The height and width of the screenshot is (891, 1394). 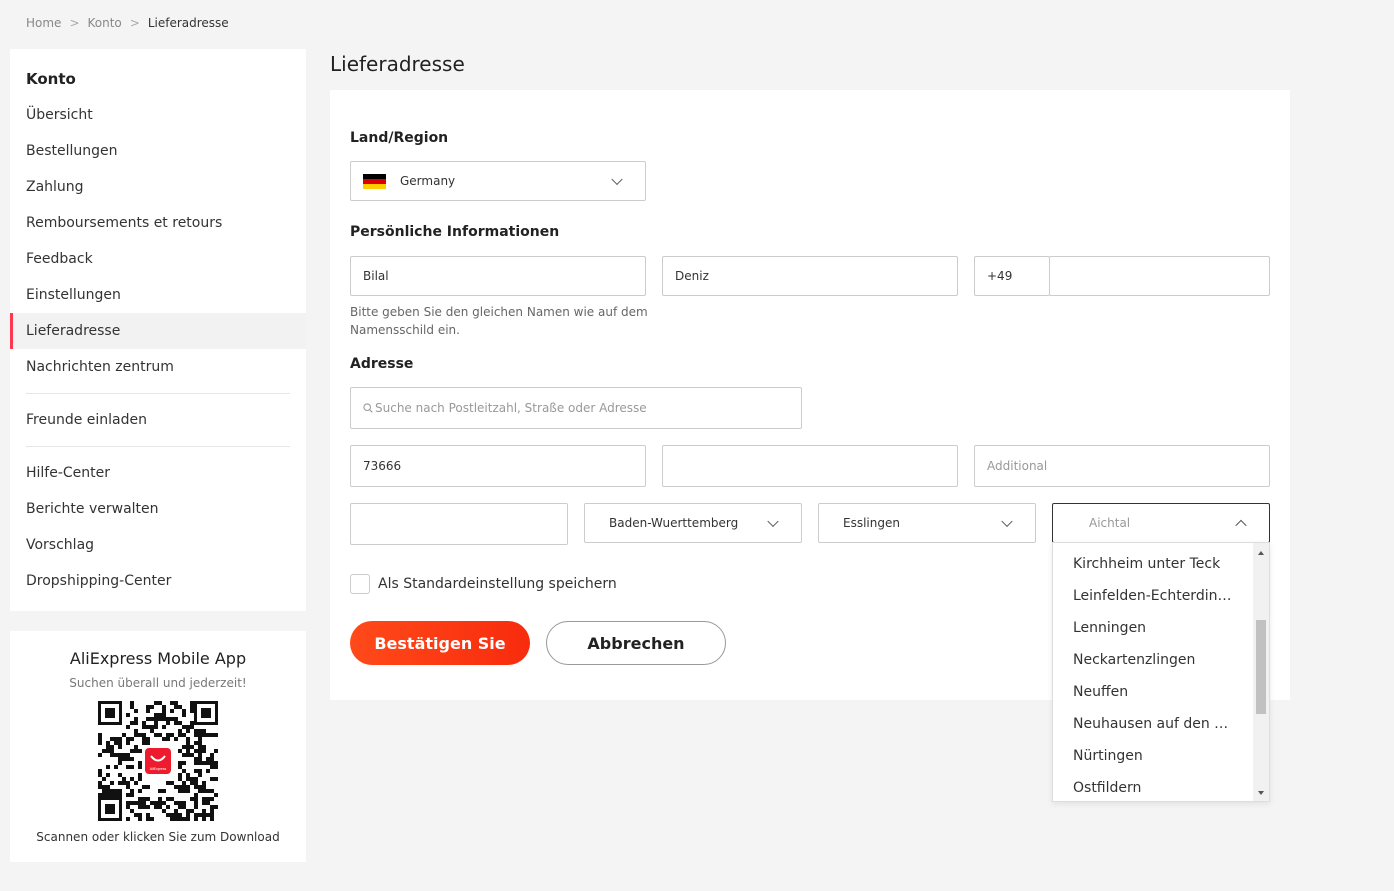 I want to click on phone-number-field, so click(x=1159, y=276).